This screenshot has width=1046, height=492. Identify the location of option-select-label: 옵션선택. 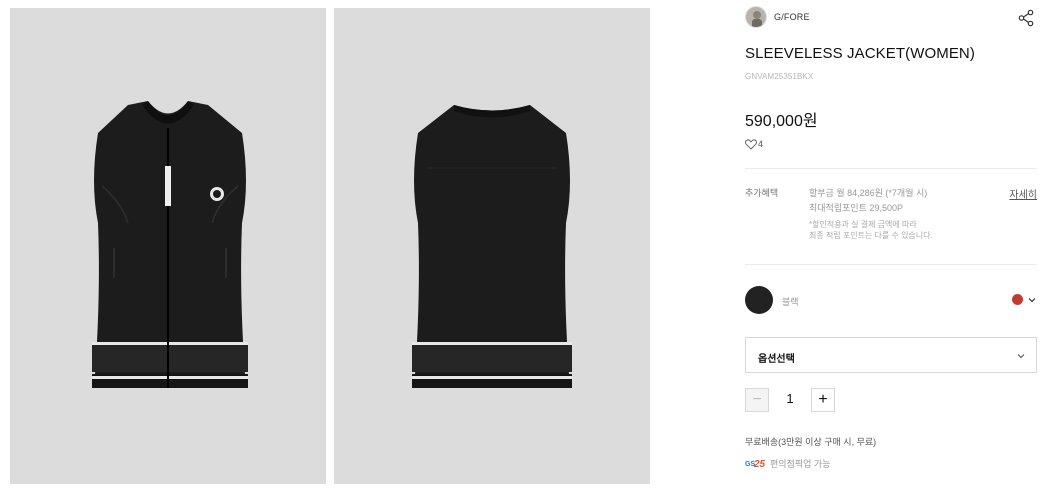
(776, 359).